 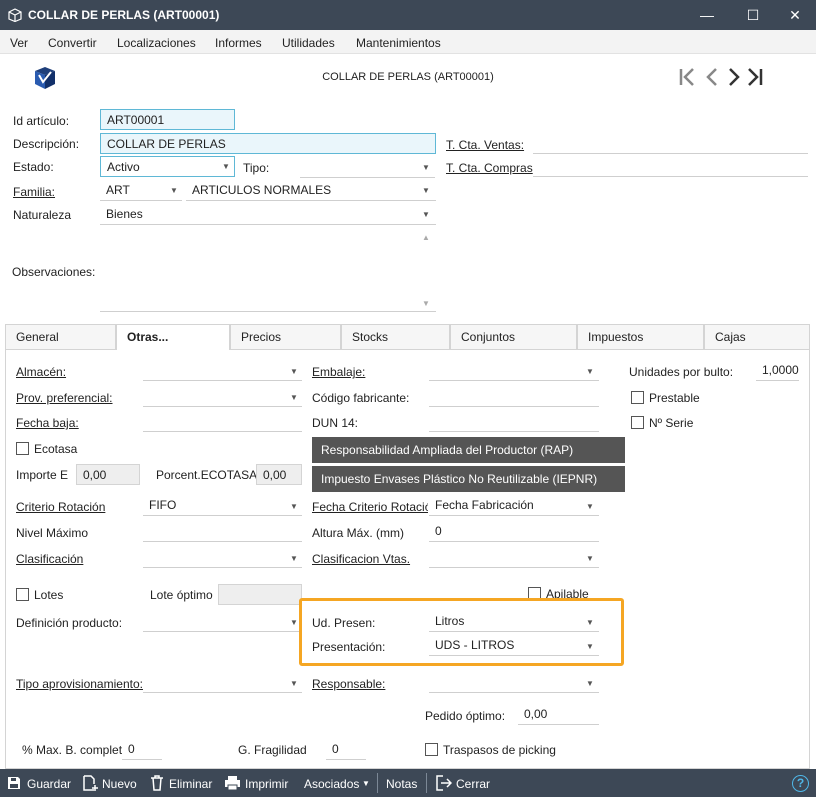 What do you see at coordinates (222, 370) in the screenshot?
I see `almacen-select` at bounding box center [222, 370].